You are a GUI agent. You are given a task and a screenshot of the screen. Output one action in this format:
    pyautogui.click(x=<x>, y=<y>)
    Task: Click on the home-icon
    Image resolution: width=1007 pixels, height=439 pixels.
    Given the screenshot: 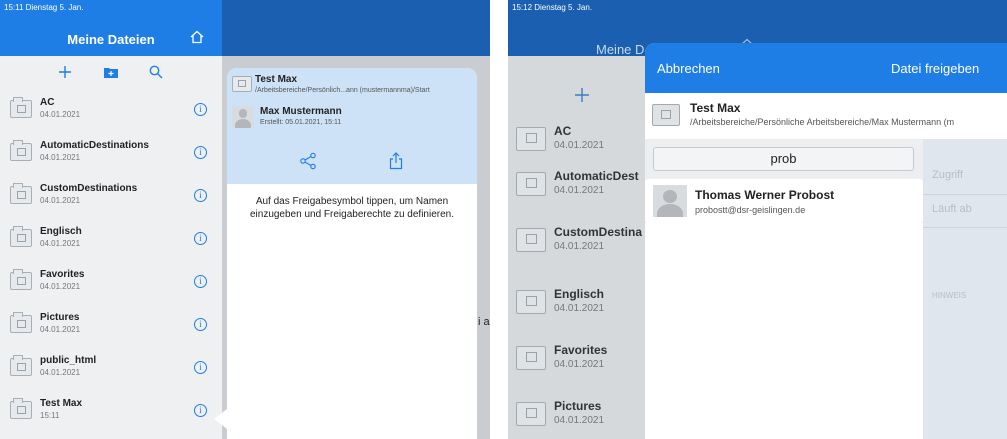 What is the action you would take?
    pyautogui.click(x=197, y=39)
    